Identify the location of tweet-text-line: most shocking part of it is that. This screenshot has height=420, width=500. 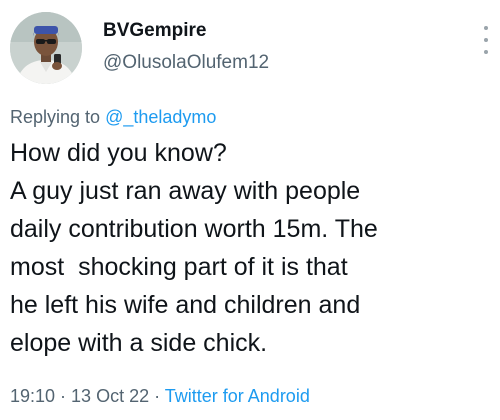
(179, 267).